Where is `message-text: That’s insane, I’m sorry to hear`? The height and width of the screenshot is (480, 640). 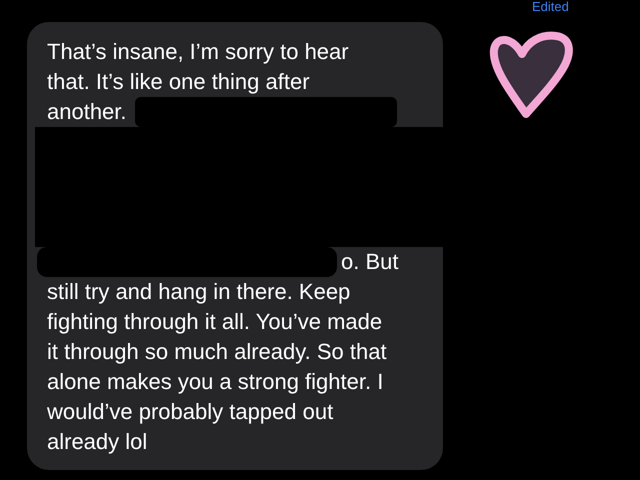
message-text: That’s insane, I’m sorry to hear is located at coordinates (198, 52).